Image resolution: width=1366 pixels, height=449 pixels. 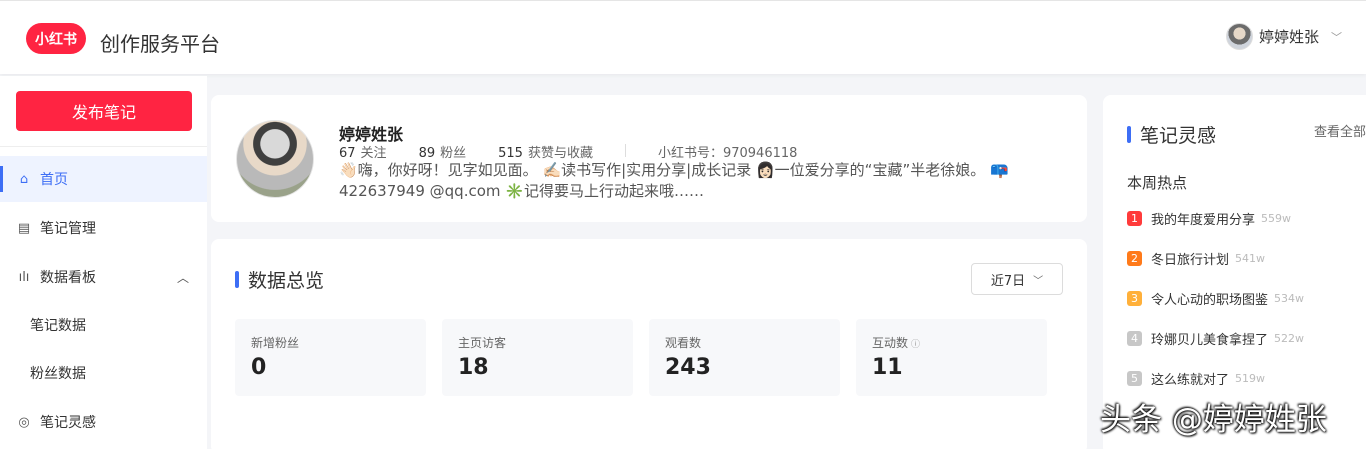 I want to click on likes-count: 515, so click(x=510, y=153).